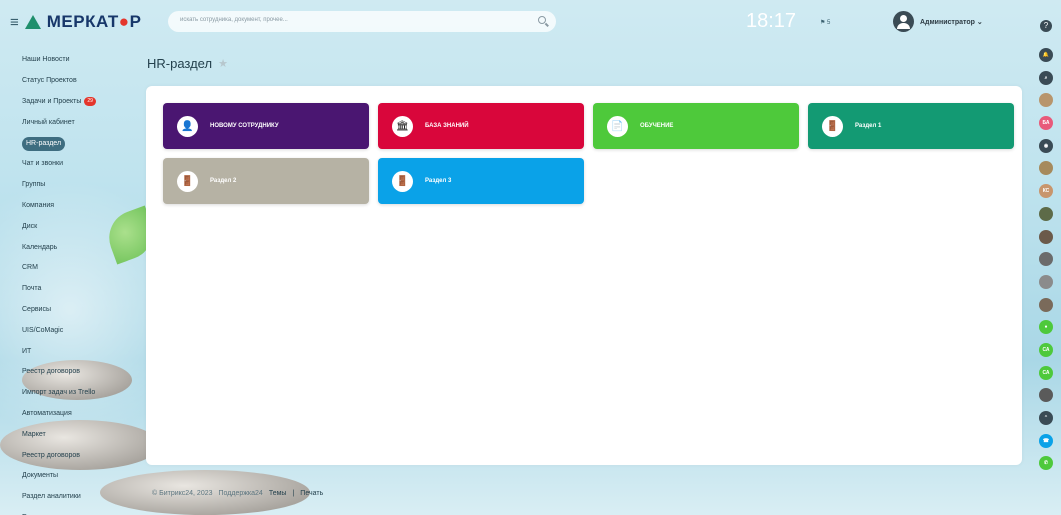 The width and height of the screenshot is (1061, 515). I want to click on chat-icon: ●, so click(1046, 327).